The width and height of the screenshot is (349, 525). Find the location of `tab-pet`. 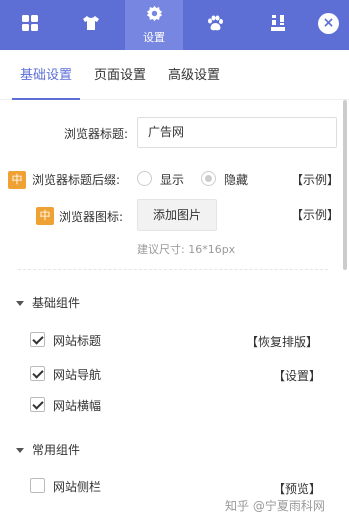

tab-pet is located at coordinates (215, 25).